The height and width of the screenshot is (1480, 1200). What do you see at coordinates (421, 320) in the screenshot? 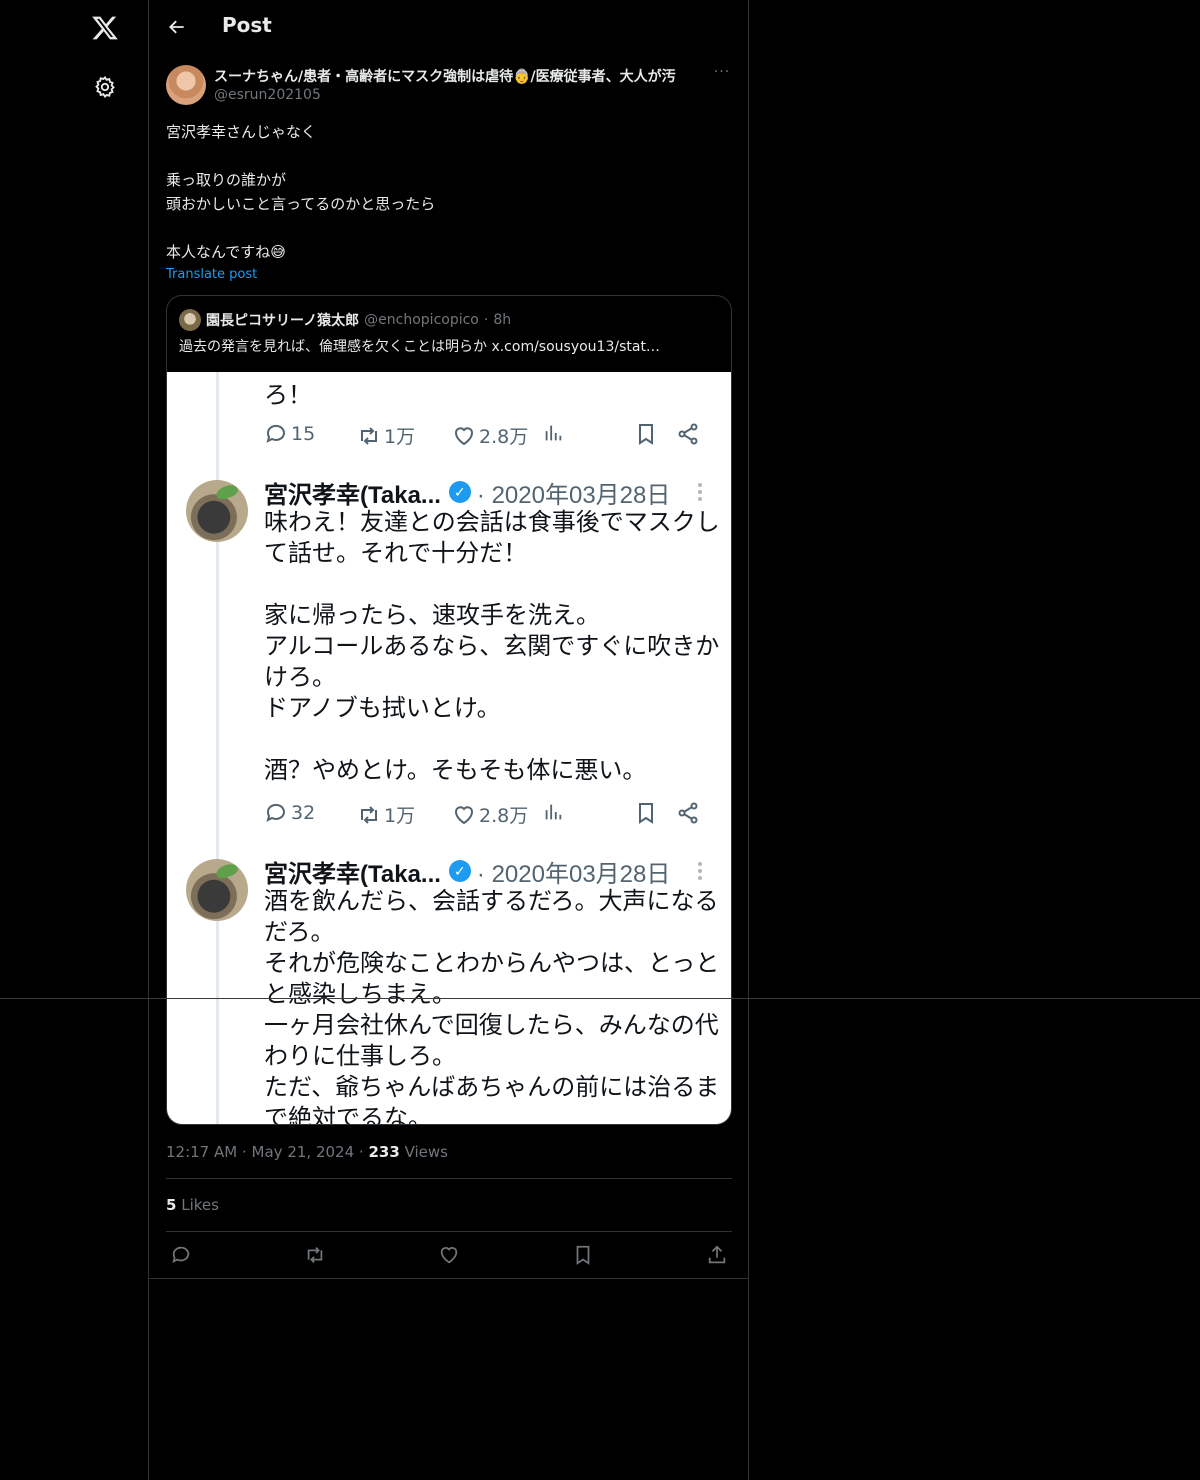
I see `quoted-author-handle: @enchopicopico` at bounding box center [421, 320].